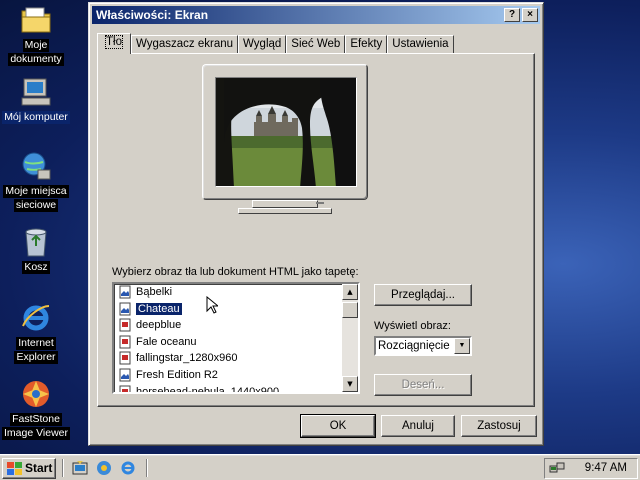  Describe the element at coordinates (114, 43) in the screenshot. I see `tab-background: Tło` at that location.